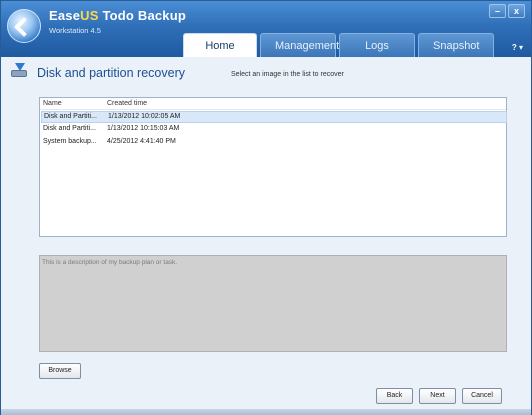 This screenshot has height=415, width=532. I want to click on list-item-time: 4/25/2012 4:41:40 PM, so click(141, 141).